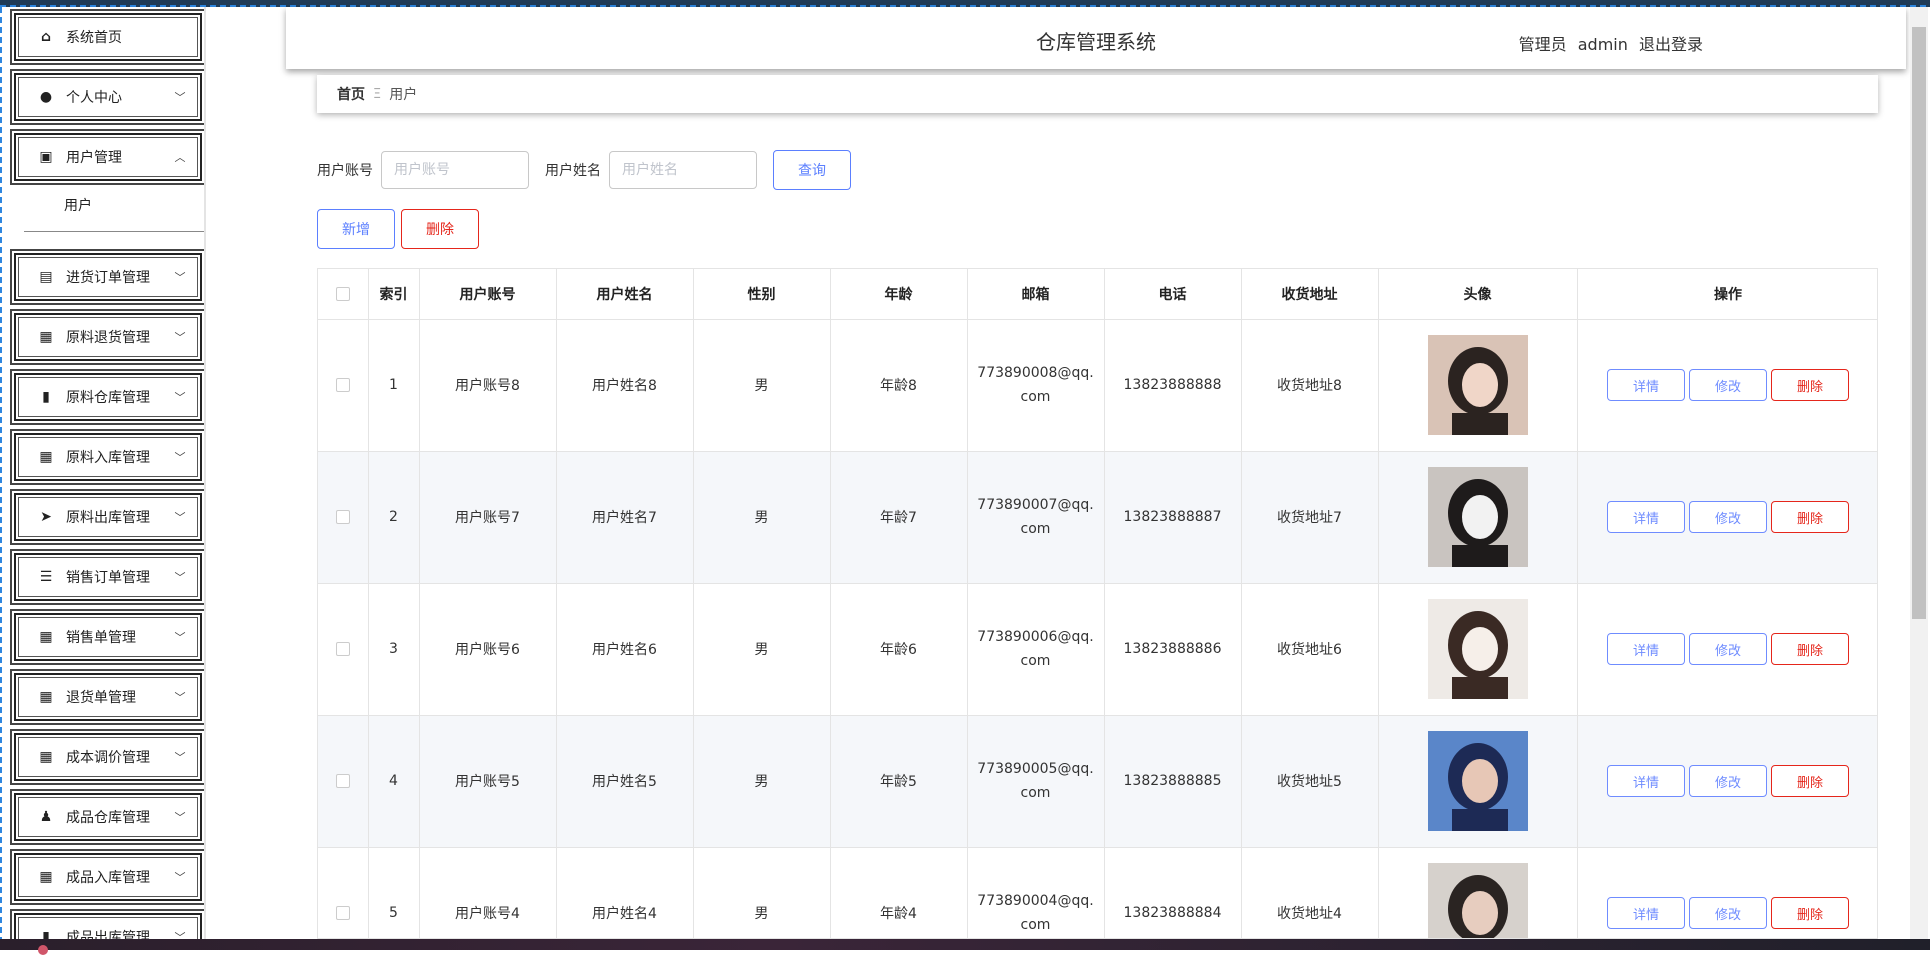 This screenshot has height=955, width=1930. Describe the element at coordinates (78, 205) in the screenshot. I see `sidebar-subitem-users: 用户` at that location.